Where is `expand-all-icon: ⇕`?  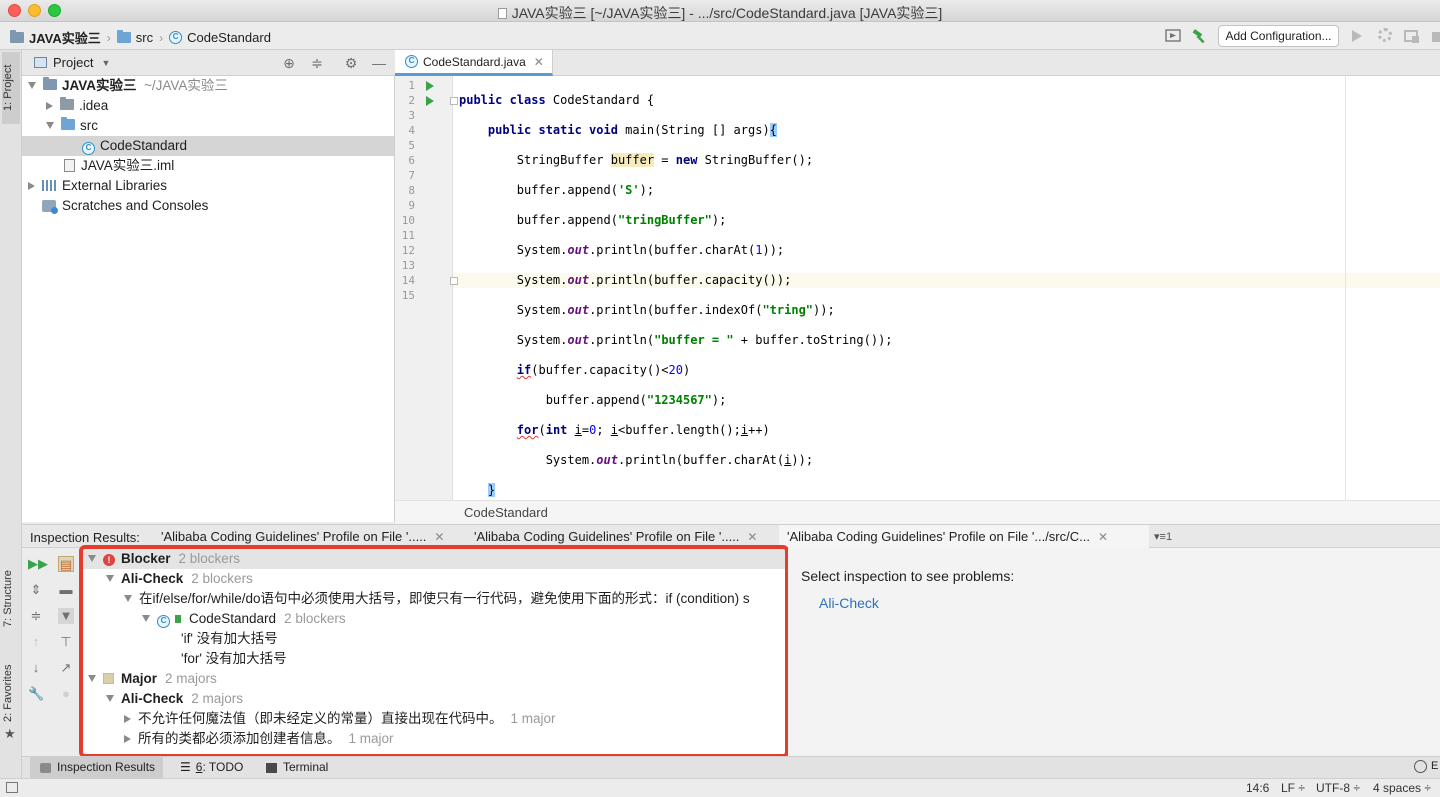
expand-all-icon: ⇕ is located at coordinates (36, 590).